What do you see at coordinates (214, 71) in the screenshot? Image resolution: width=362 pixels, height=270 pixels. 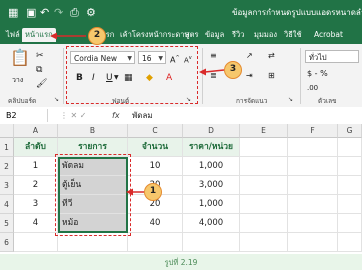 I see `arrow-to-font-group` at bounding box center [214, 71].